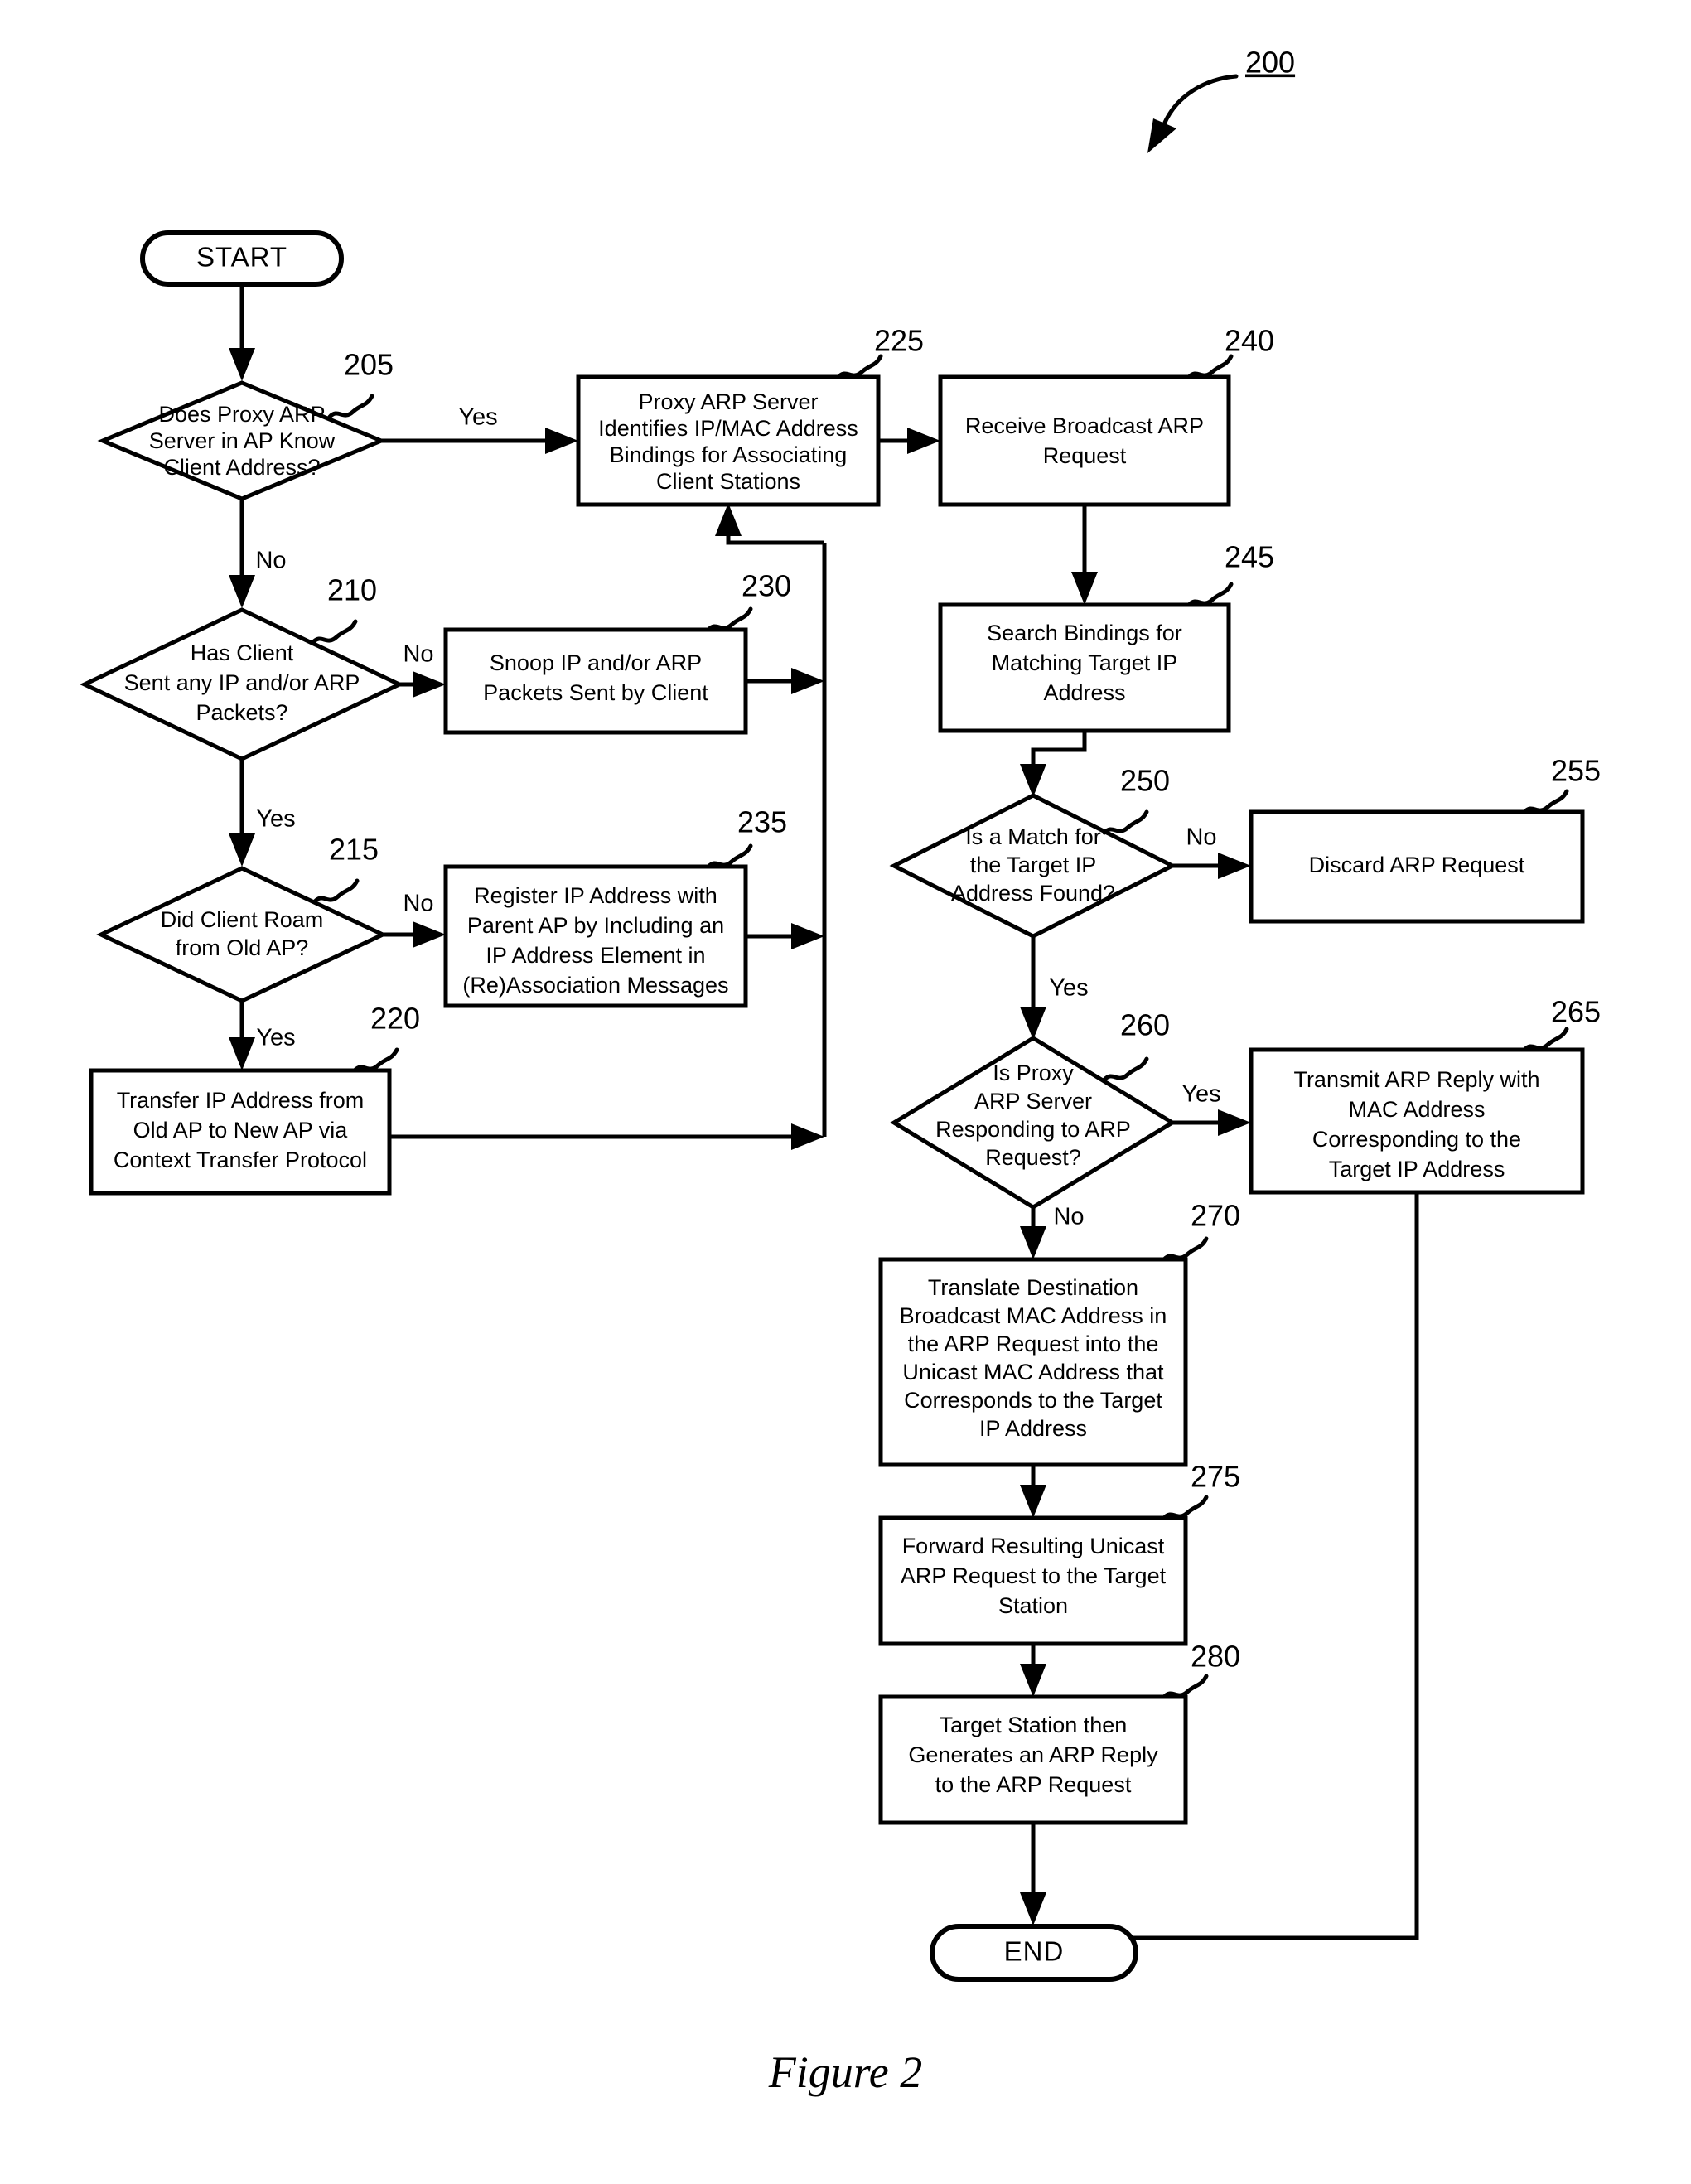 This screenshot has width=1691, height=2184. What do you see at coordinates (728, 401) in the screenshot?
I see `process-225-line-0: Proxy ARP Server` at bounding box center [728, 401].